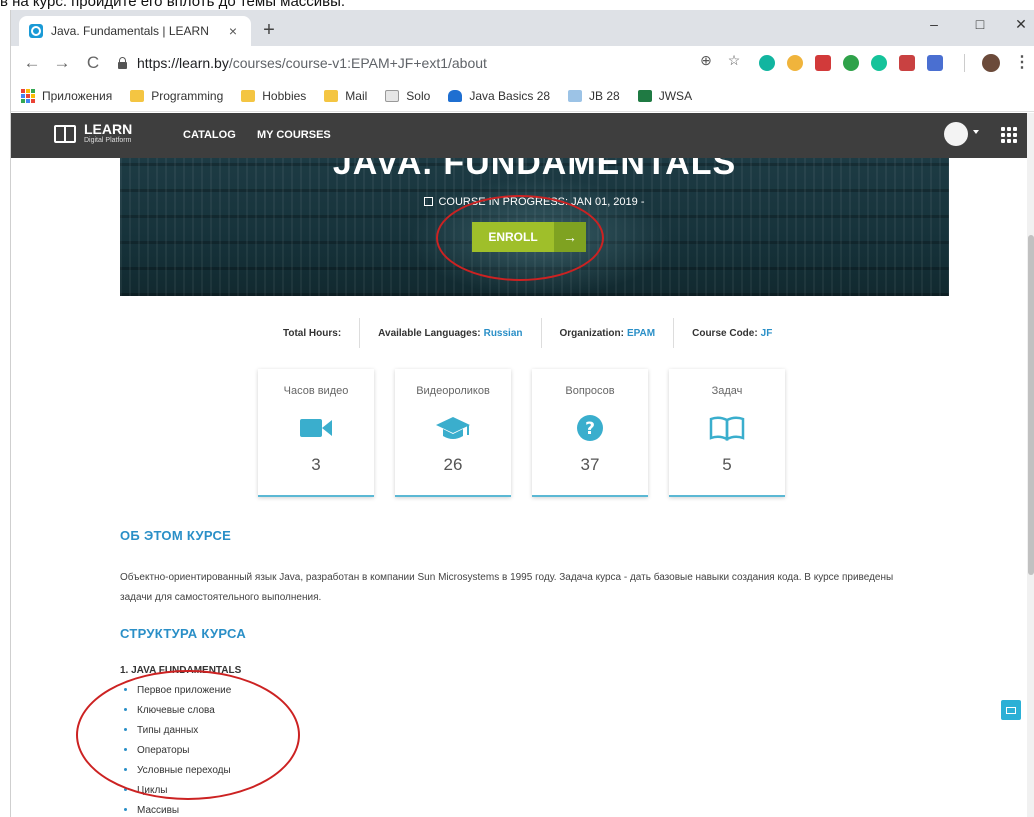 This screenshot has width=1034, height=817. I want to click on excel-icon, so click(644, 95).